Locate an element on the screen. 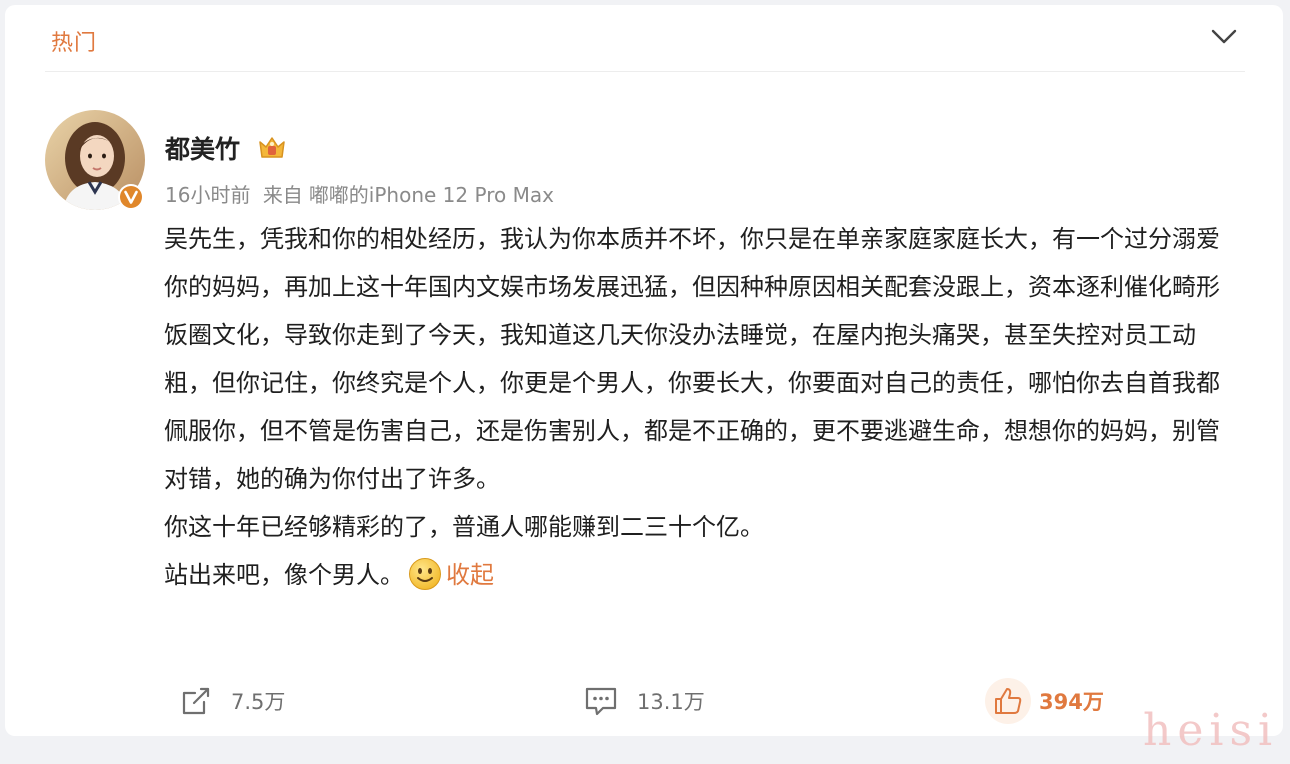 The width and height of the screenshot is (1290, 764). like-icon-circle is located at coordinates (1008, 701).